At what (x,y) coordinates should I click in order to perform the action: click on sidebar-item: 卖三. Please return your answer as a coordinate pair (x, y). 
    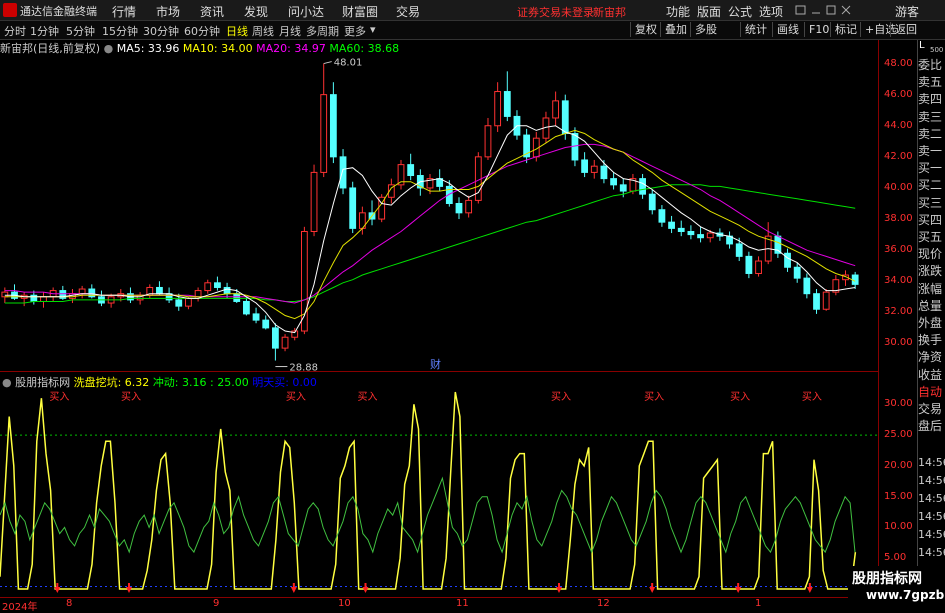
    Looking at the image, I should click on (931, 116).